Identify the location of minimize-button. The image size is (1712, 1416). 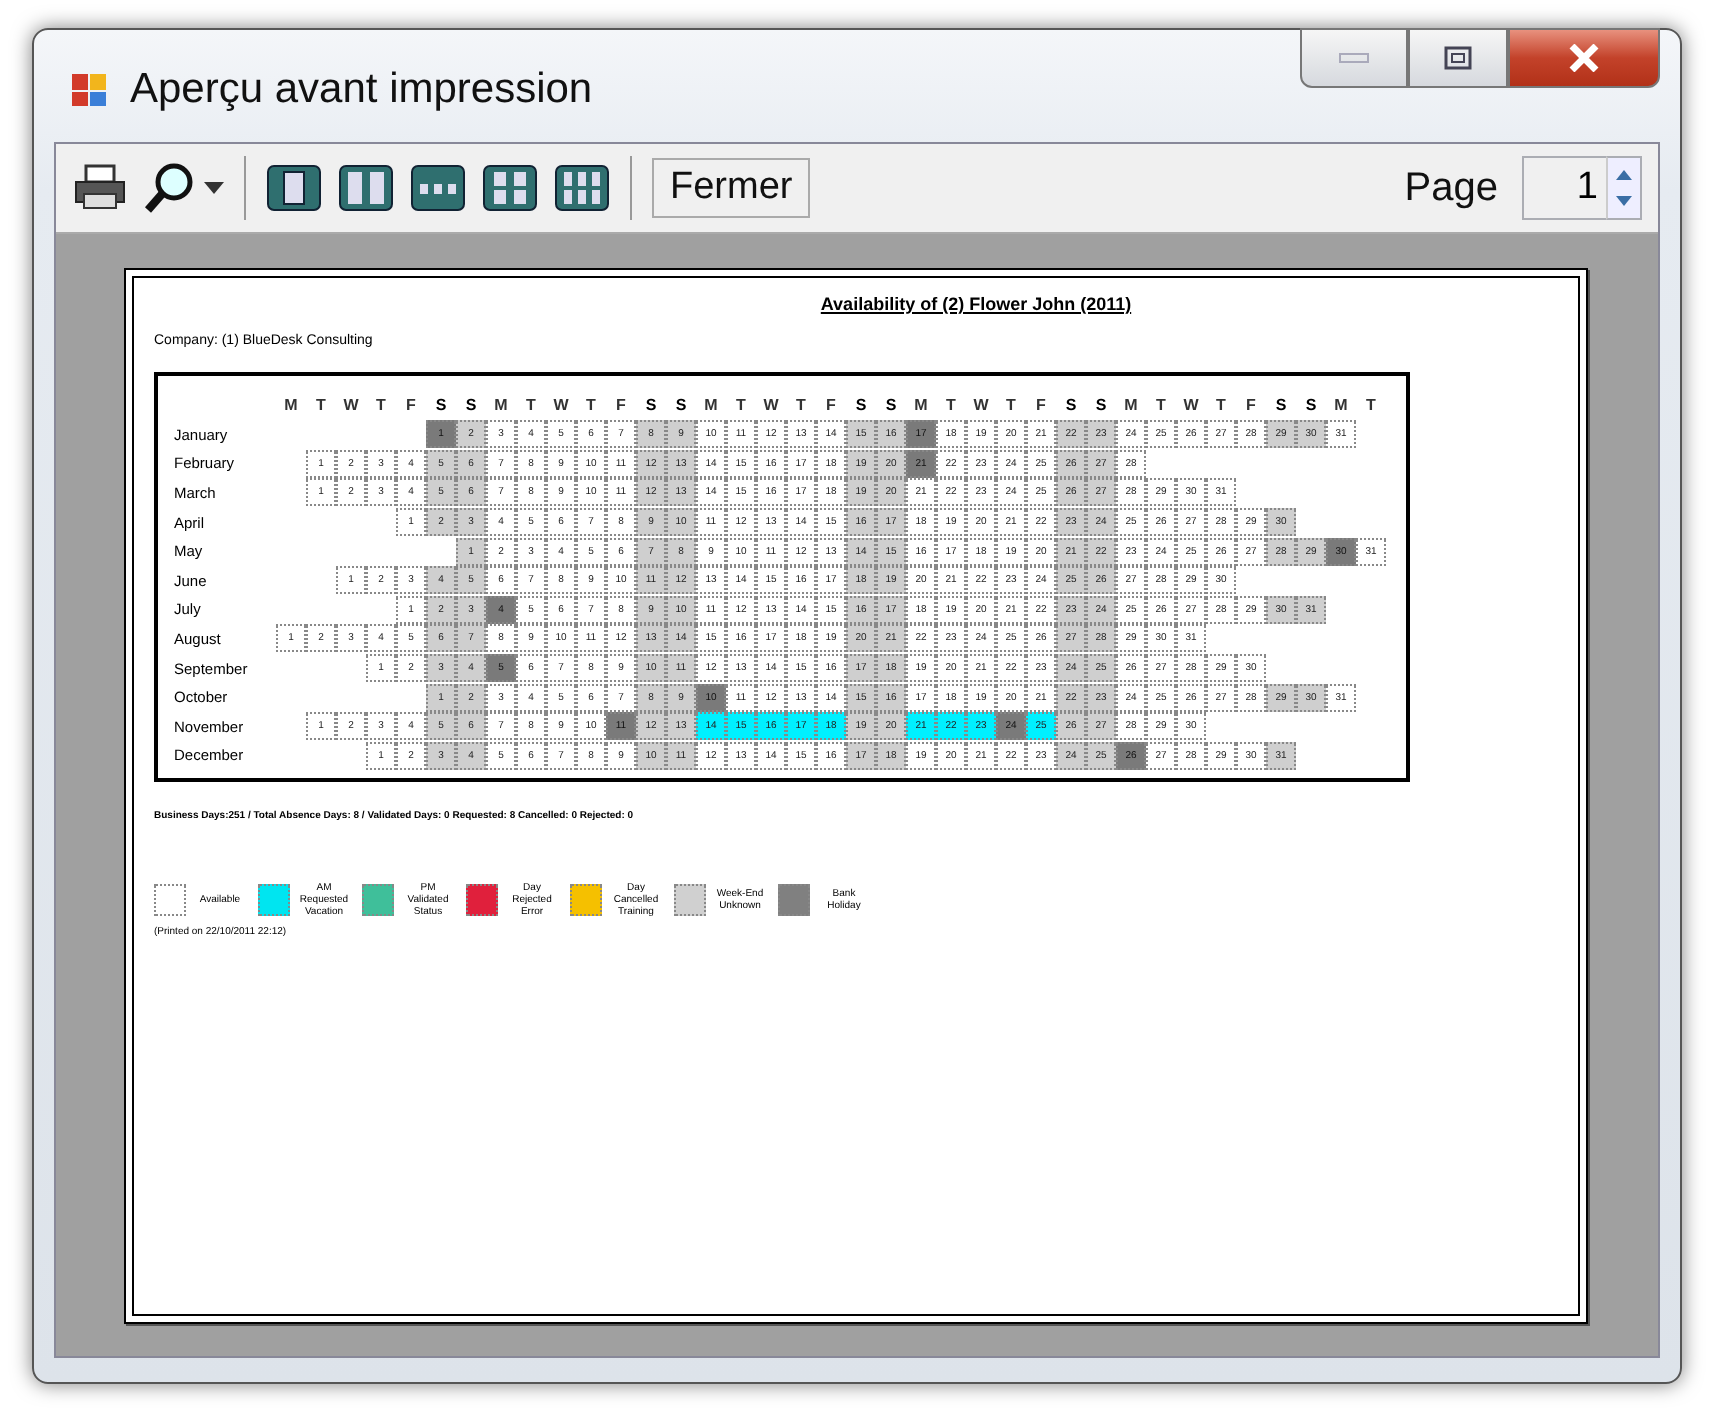
(1354, 58).